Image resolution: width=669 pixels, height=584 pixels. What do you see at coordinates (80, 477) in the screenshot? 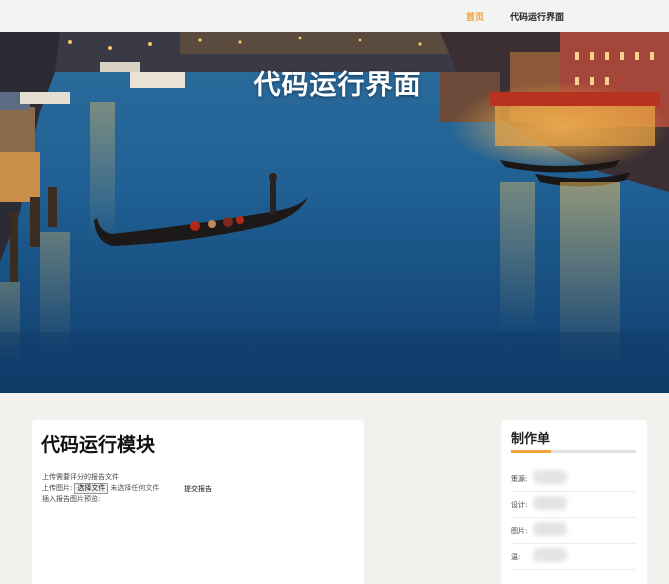
I see `upload-report-text: 上传需要评分的报告文件` at bounding box center [80, 477].